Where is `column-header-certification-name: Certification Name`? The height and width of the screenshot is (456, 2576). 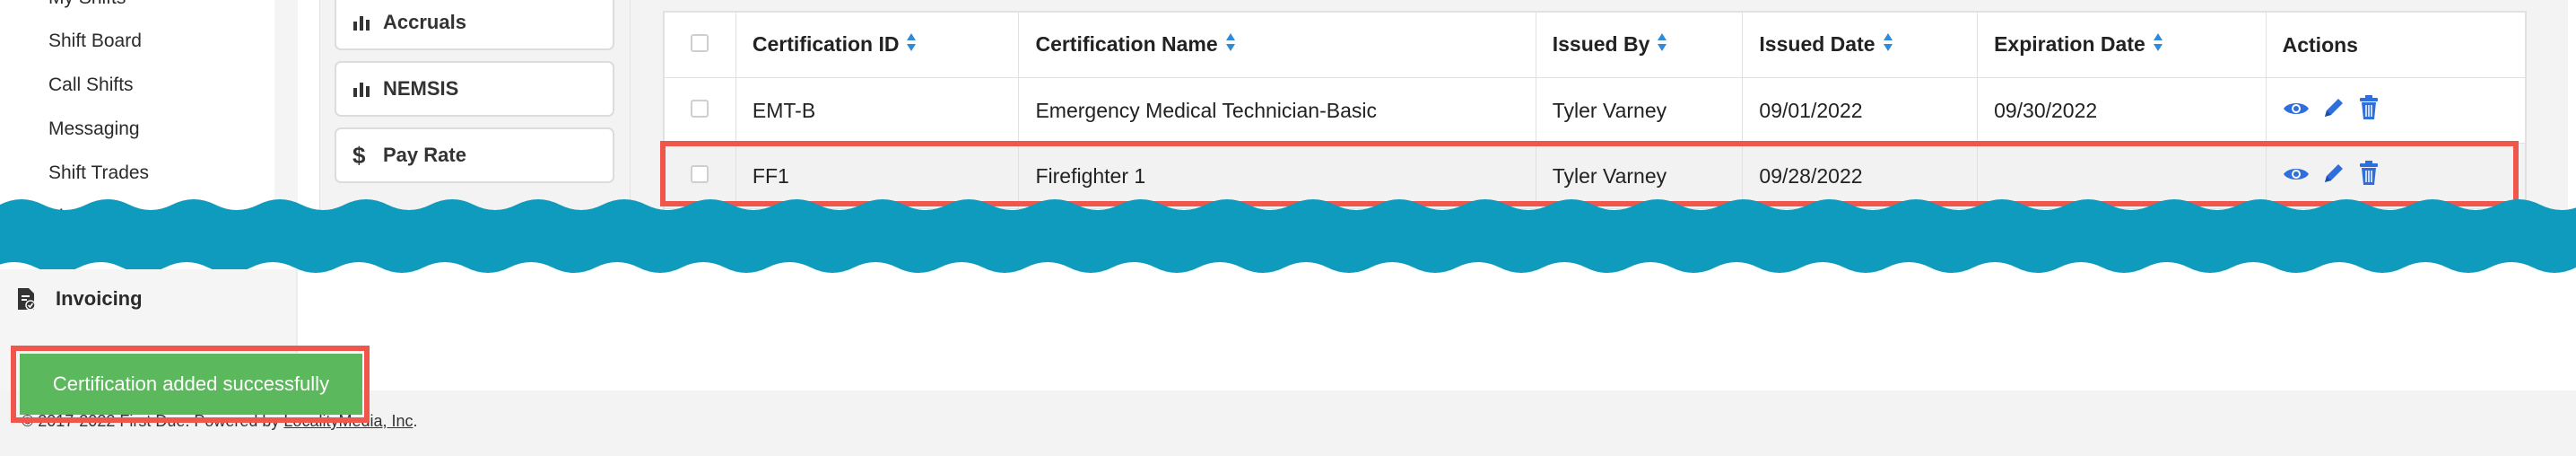 column-header-certification-name: Certification Name is located at coordinates (1277, 45).